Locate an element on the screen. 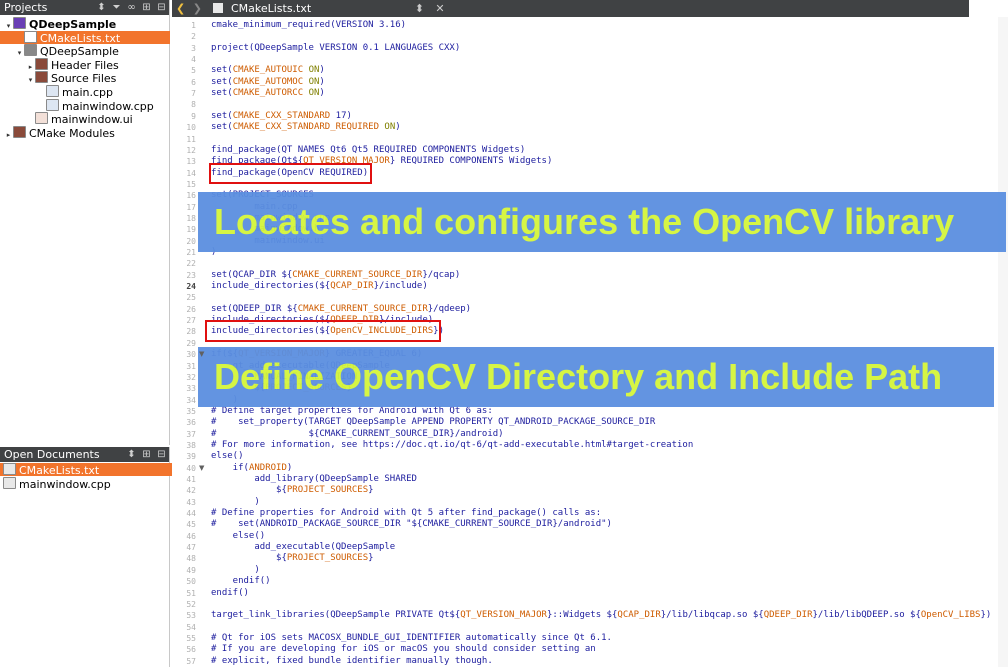 Image resolution: width=1008 pixels, height=667 pixels. tree-item: ▾ Source Files is located at coordinates (85, 78).